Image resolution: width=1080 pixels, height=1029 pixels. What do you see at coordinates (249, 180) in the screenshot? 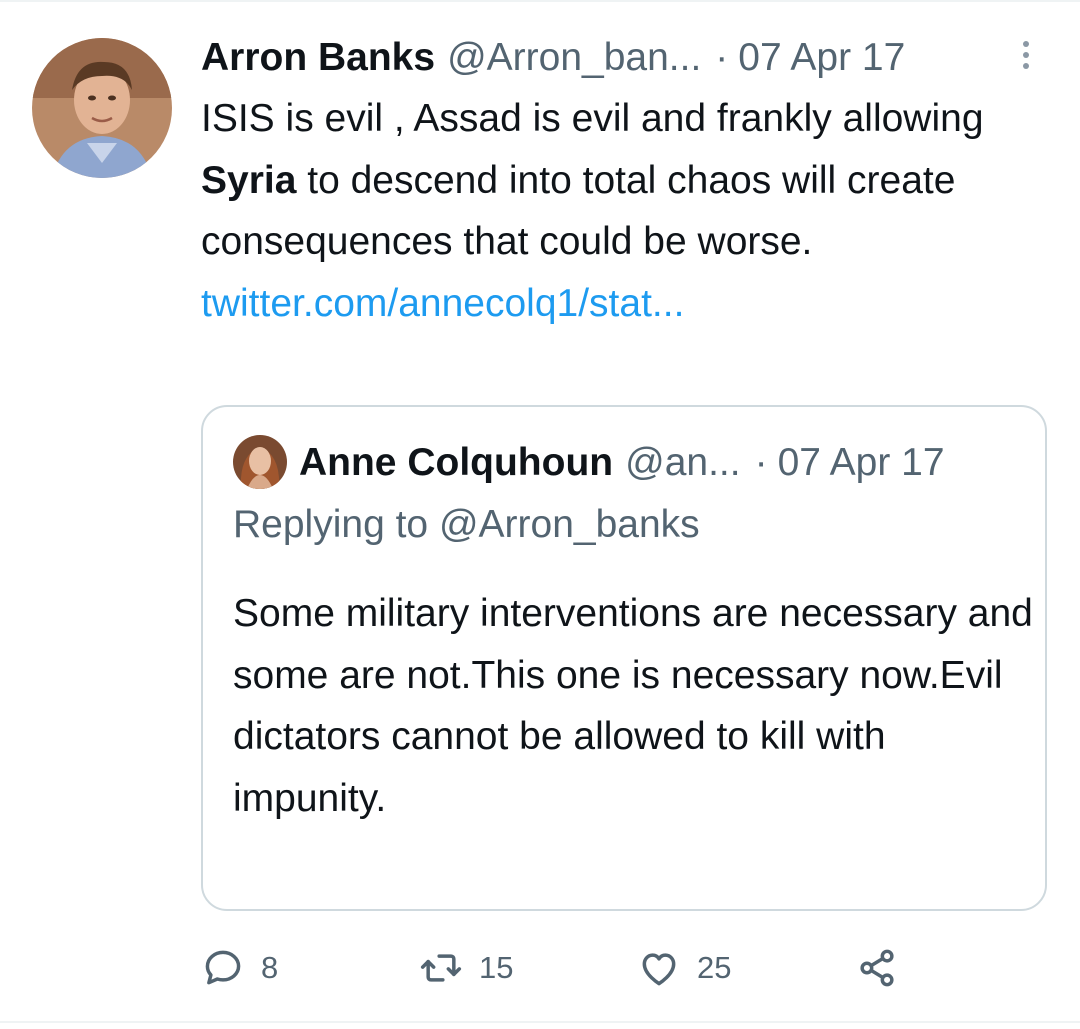
I see `tweet-text-bold: Syria` at bounding box center [249, 180].